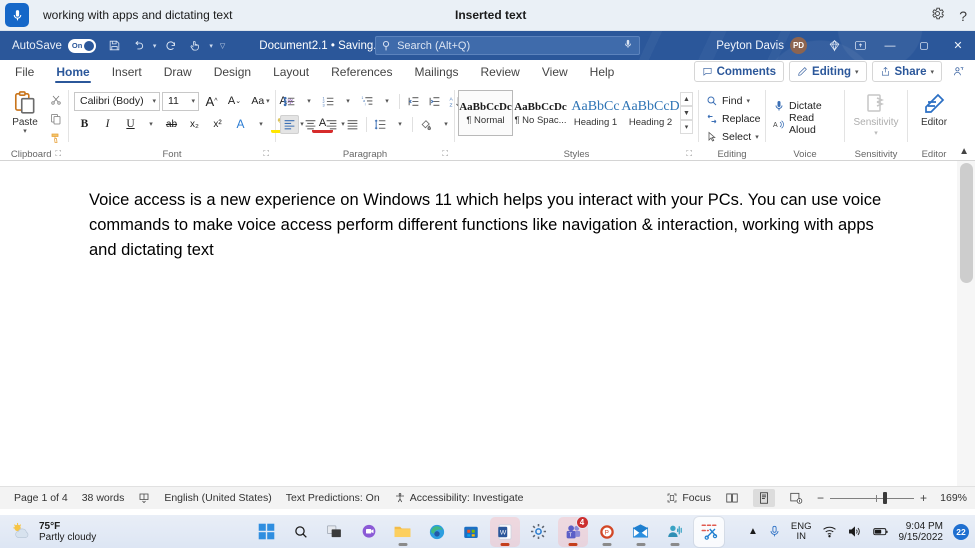  What do you see at coordinates (686, 127) in the screenshot?
I see `styles-more-icon: ▾` at bounding box center [686, 127].